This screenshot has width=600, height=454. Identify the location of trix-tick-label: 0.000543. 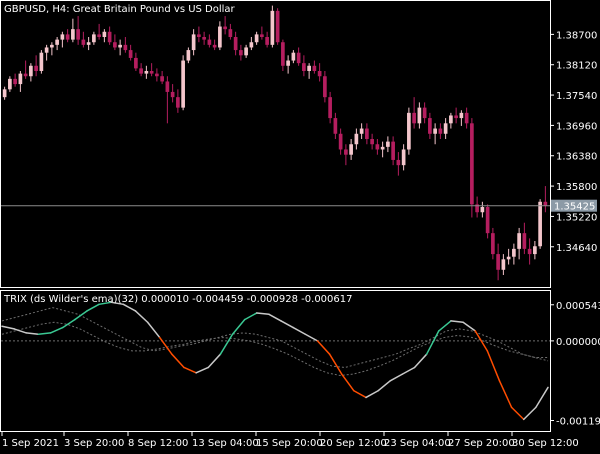
(578, 306).